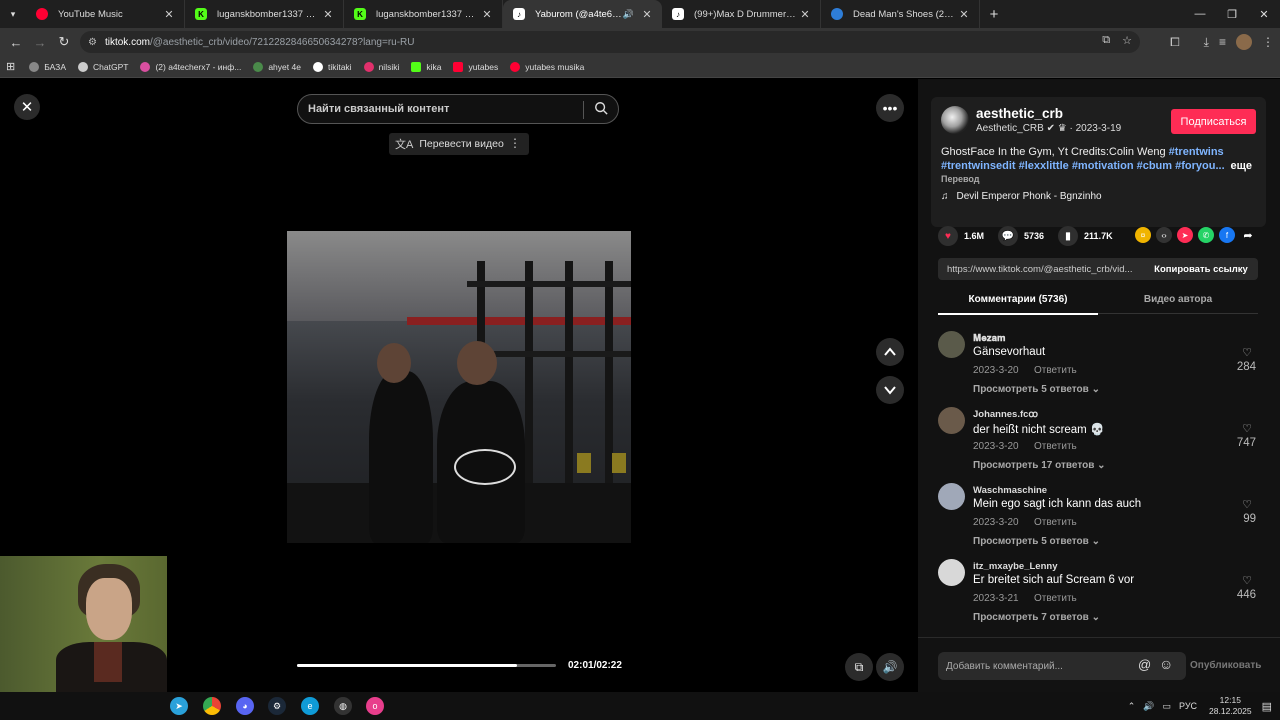  I want to click on mention-icon: @, so click(1144, 664).